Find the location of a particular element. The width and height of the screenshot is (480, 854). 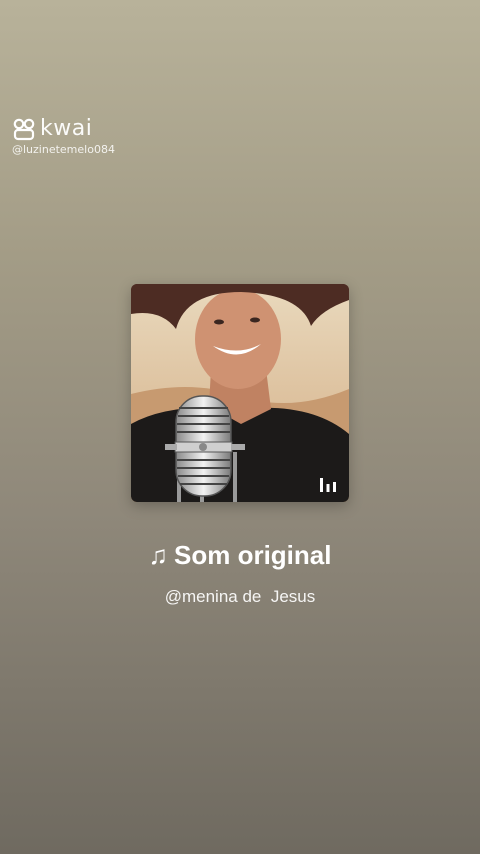

song-title: ♫ Som original is located at coordinates (240, 555).